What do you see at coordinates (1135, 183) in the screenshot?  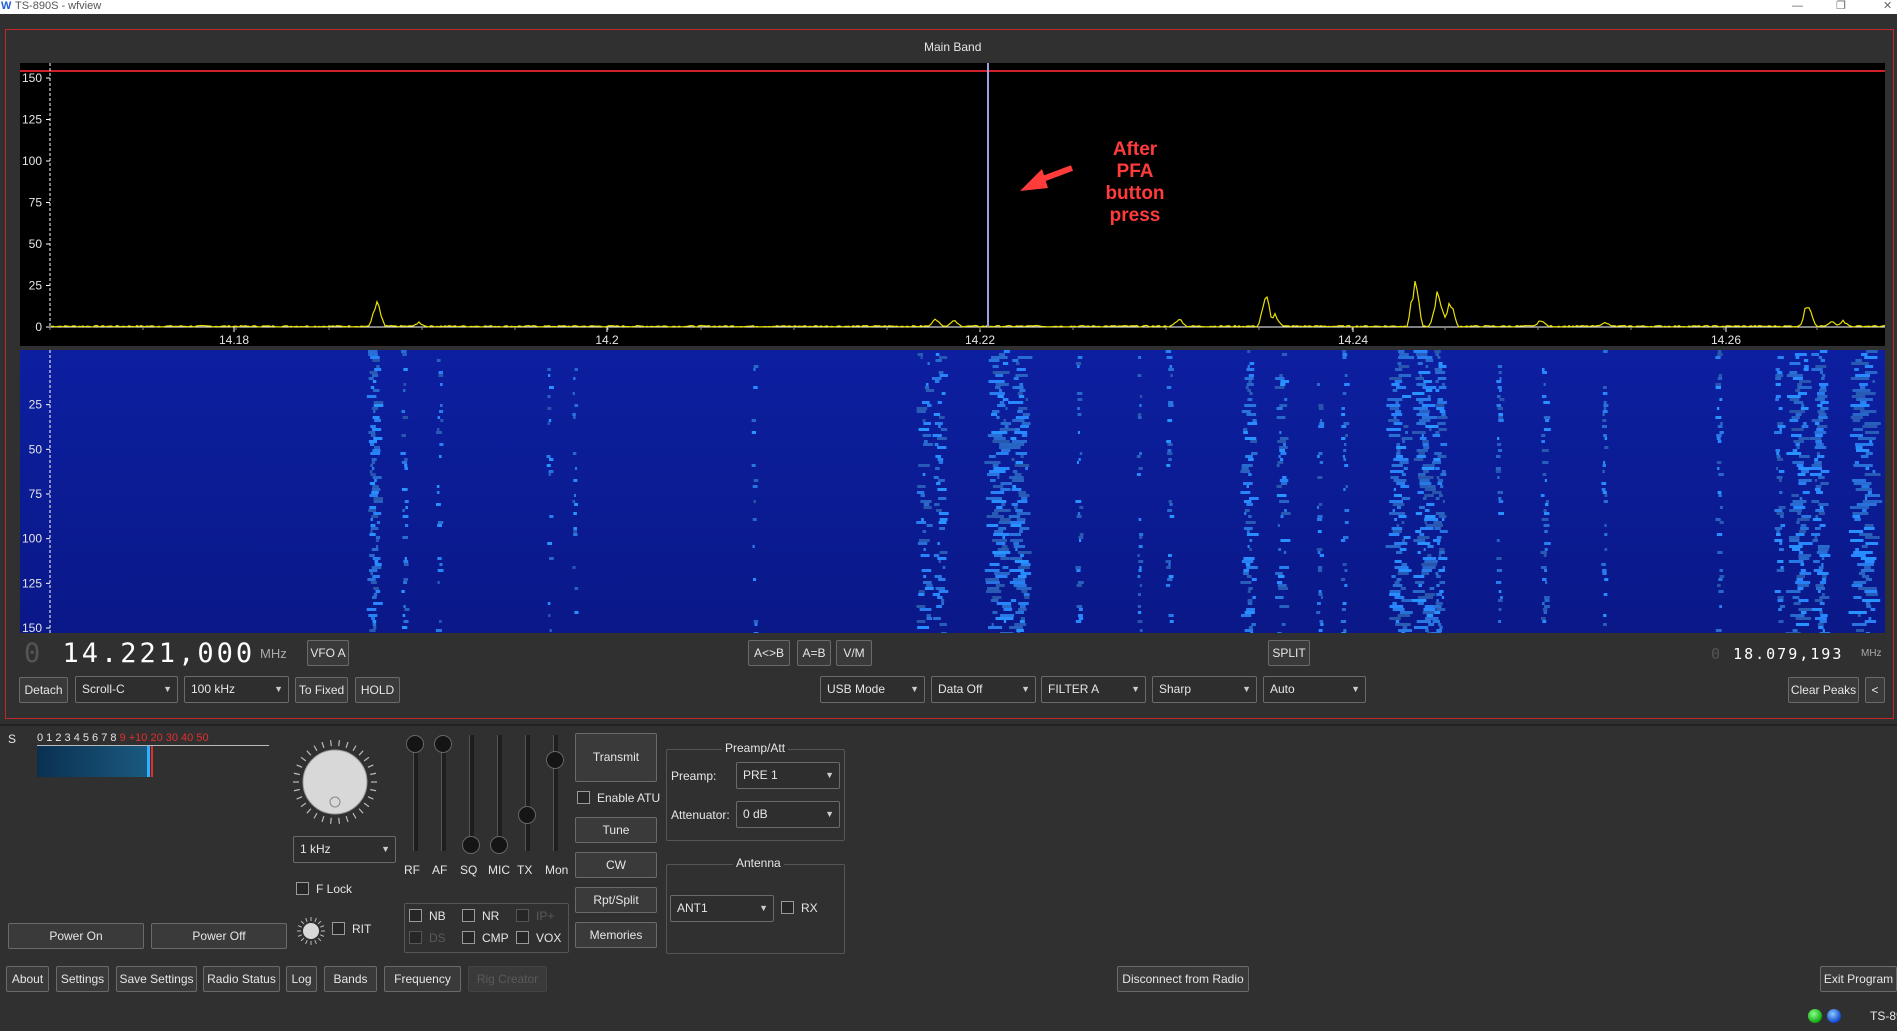 I see `annotation-text: After PFA button press` at bounding box center [1135, 183].